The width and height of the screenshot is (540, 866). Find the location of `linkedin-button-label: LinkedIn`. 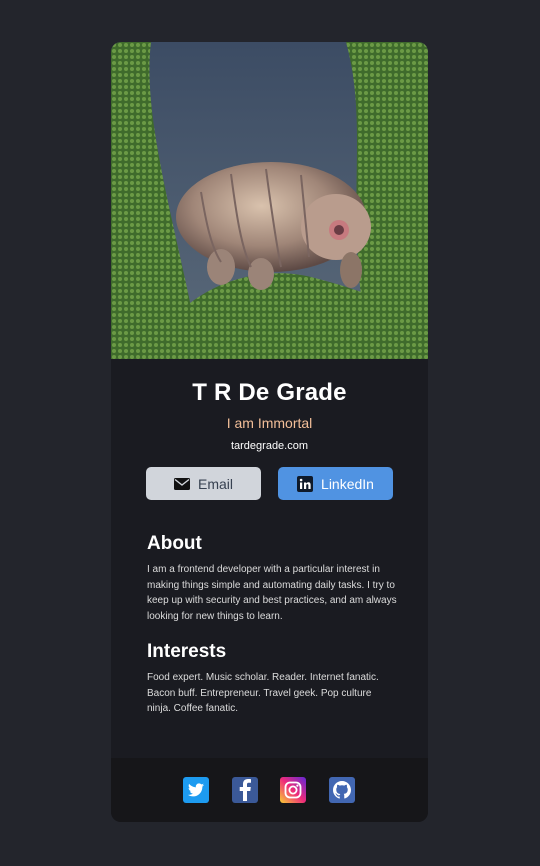

linkedin-button-label: LinkedIn is located at coordinates (347, 483).